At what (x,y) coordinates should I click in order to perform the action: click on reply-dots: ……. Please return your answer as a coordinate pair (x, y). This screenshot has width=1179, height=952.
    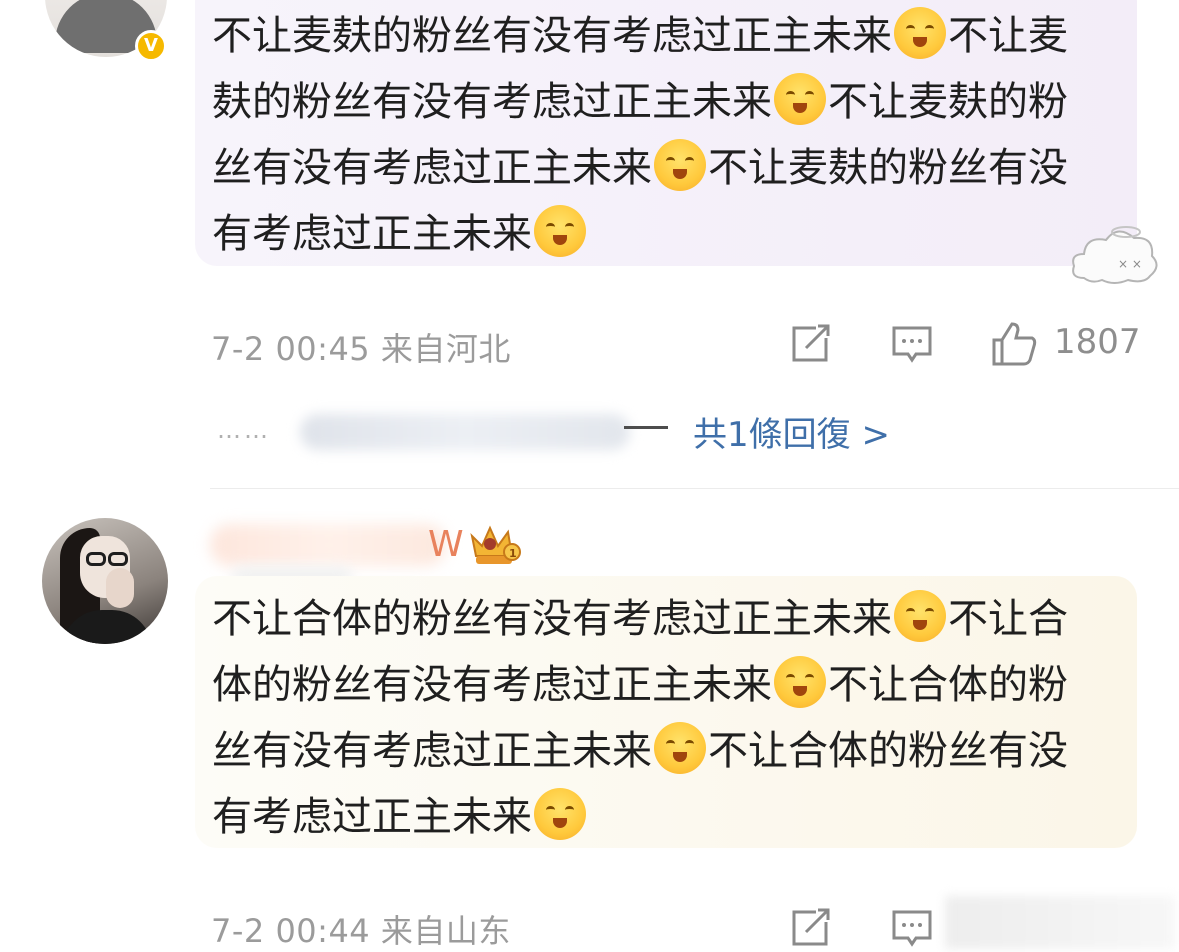
    Looking at the image, I should click on (244, 430).